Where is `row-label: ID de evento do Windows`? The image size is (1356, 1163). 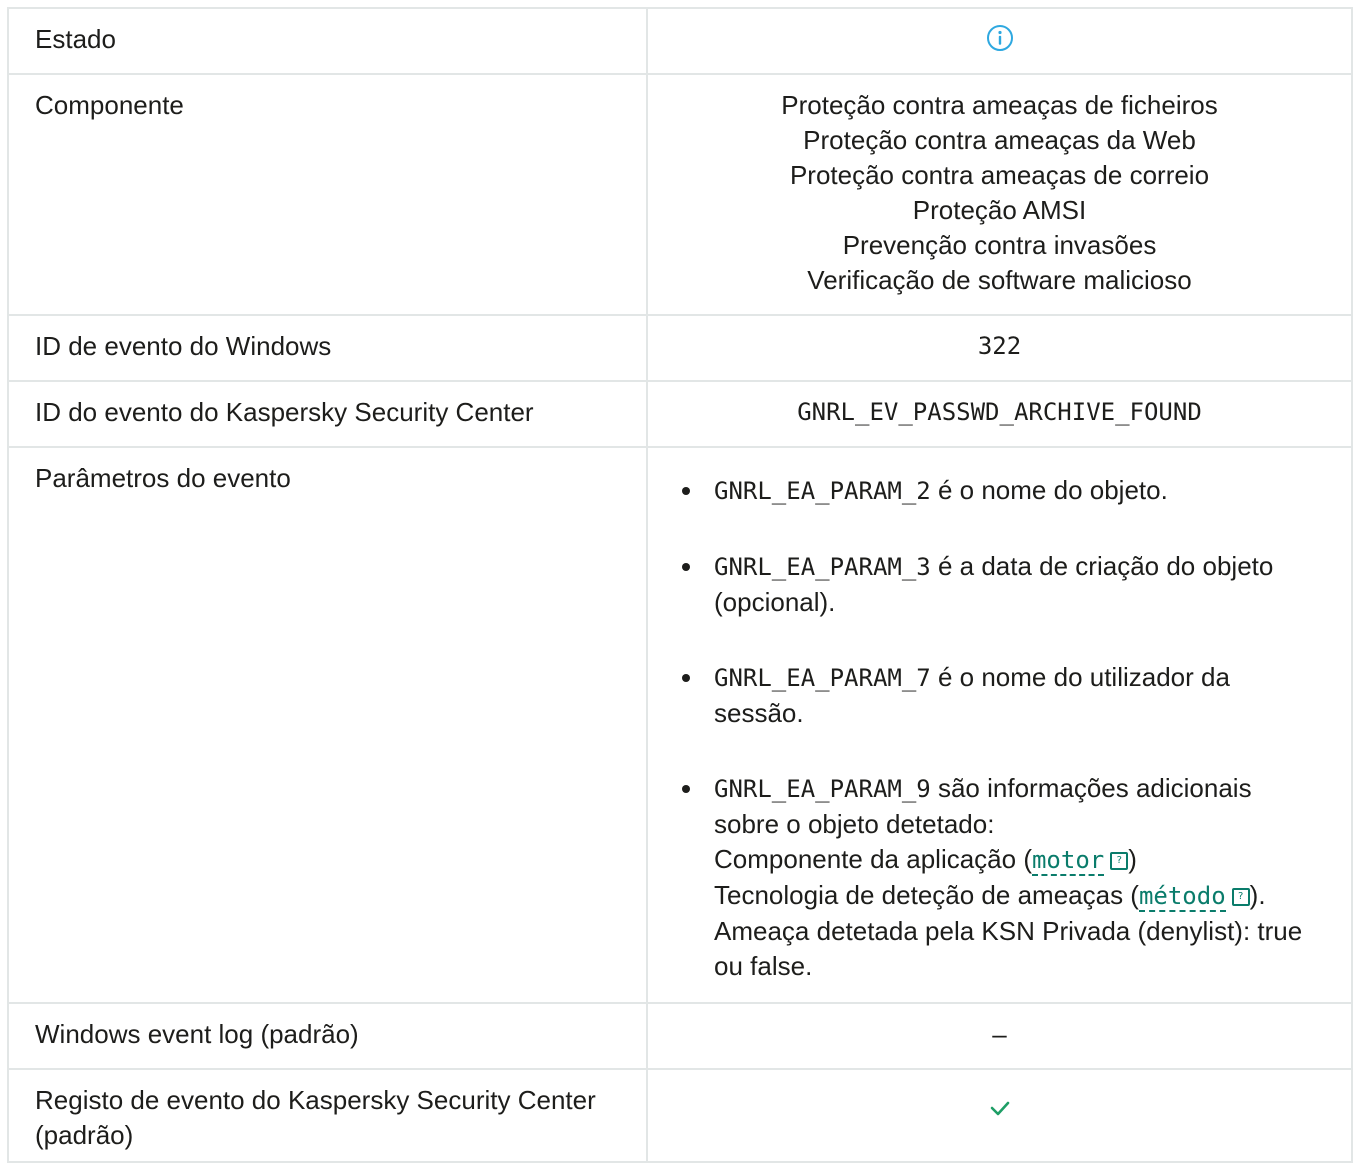
row-label: ID de evento do Windows is located at coordinates (327, 348).